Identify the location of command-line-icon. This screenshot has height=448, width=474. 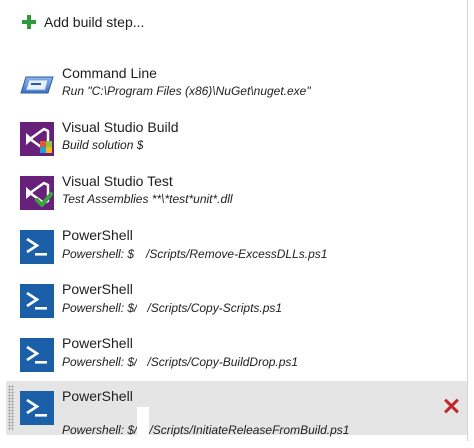
(37, 85).